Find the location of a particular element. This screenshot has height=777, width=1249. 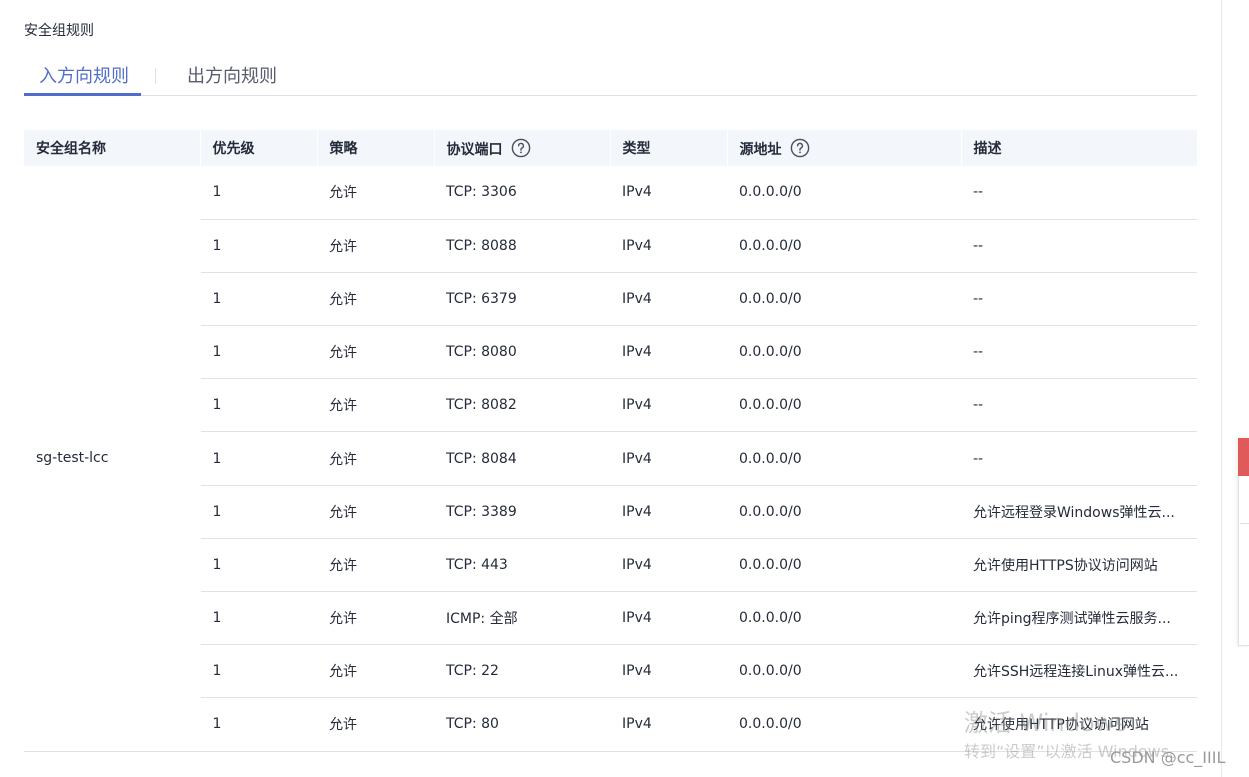

cell-protocol-port: TCP: 80 is located at coordinates (522, 724).